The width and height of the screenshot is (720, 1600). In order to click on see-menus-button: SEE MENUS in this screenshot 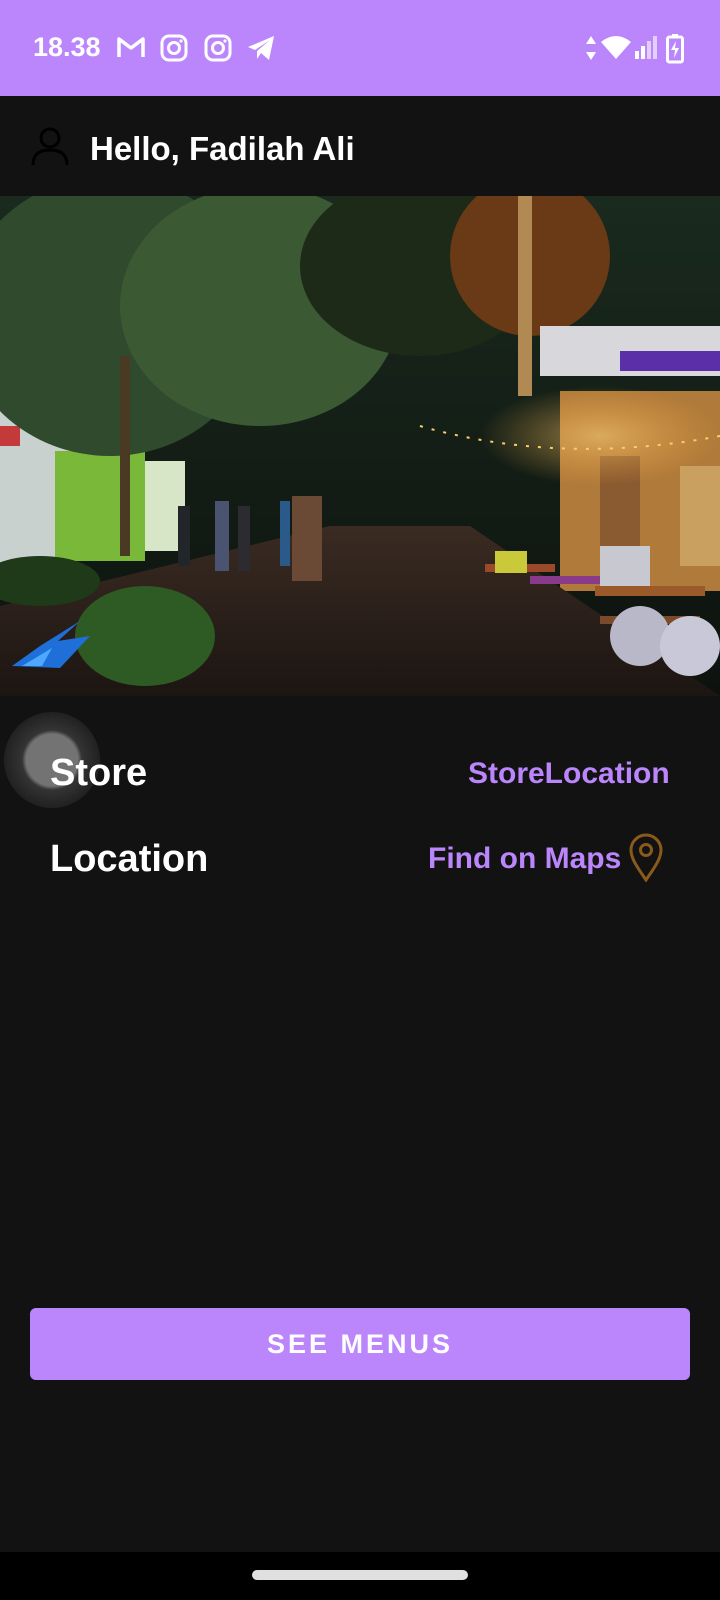, I will do `click(360, 1344)`.